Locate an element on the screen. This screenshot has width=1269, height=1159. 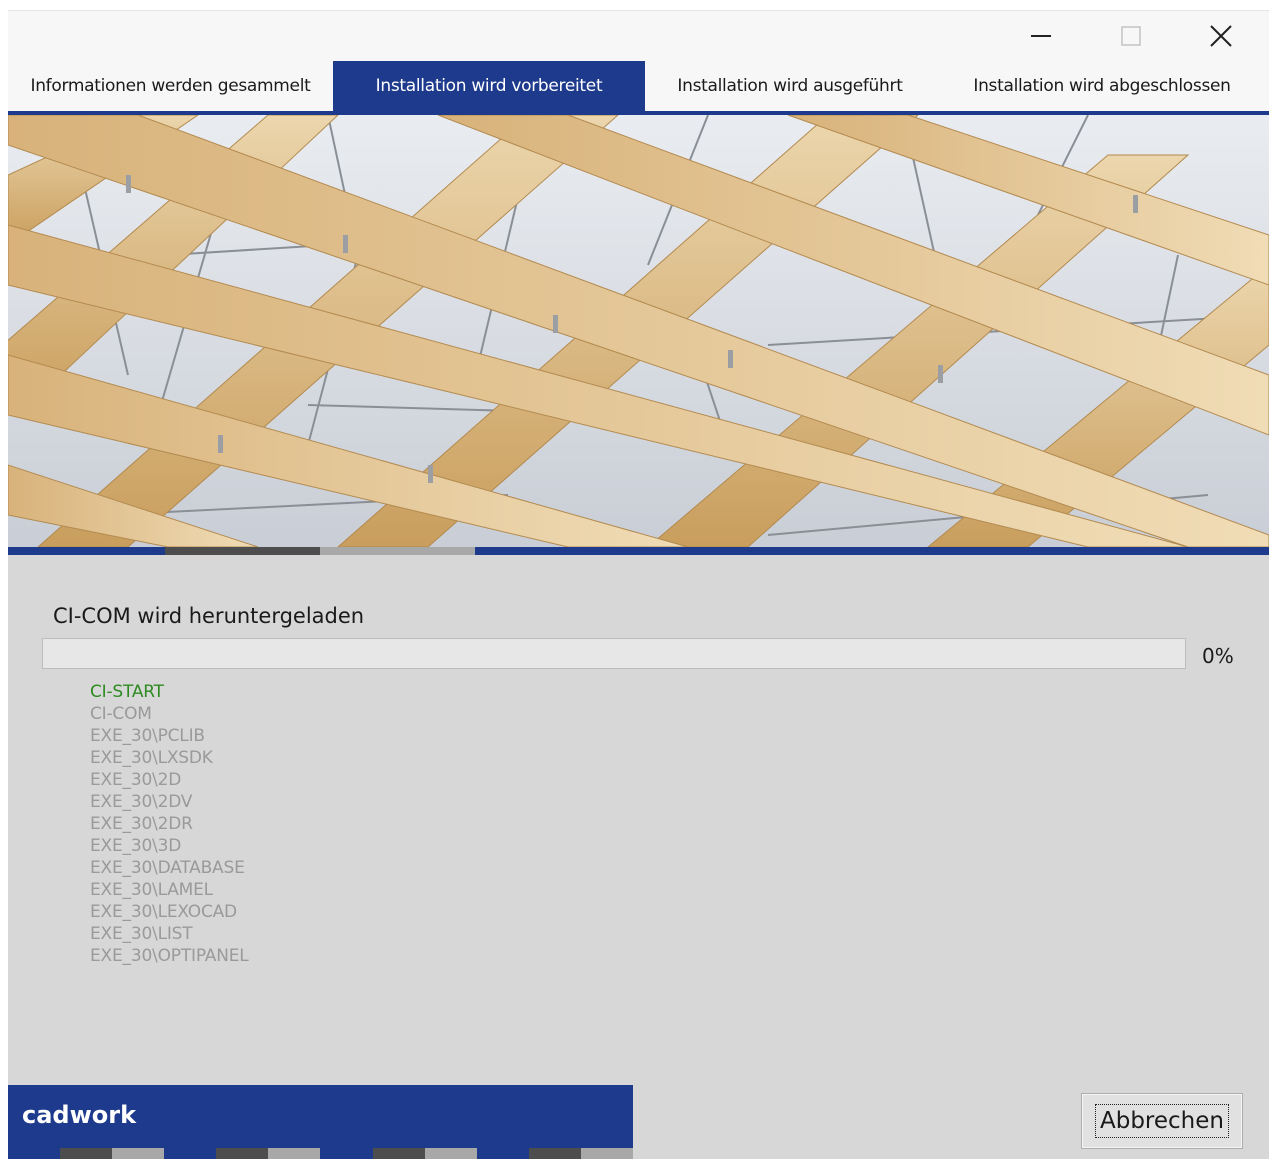
download-status-text: CI-COM wird heruntergeladen is located at coordinates (209, 616).